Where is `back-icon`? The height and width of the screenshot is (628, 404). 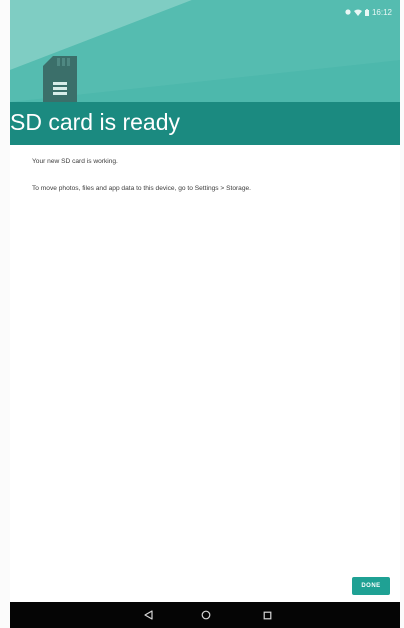
back-icon is located at coordinates (148, 615).